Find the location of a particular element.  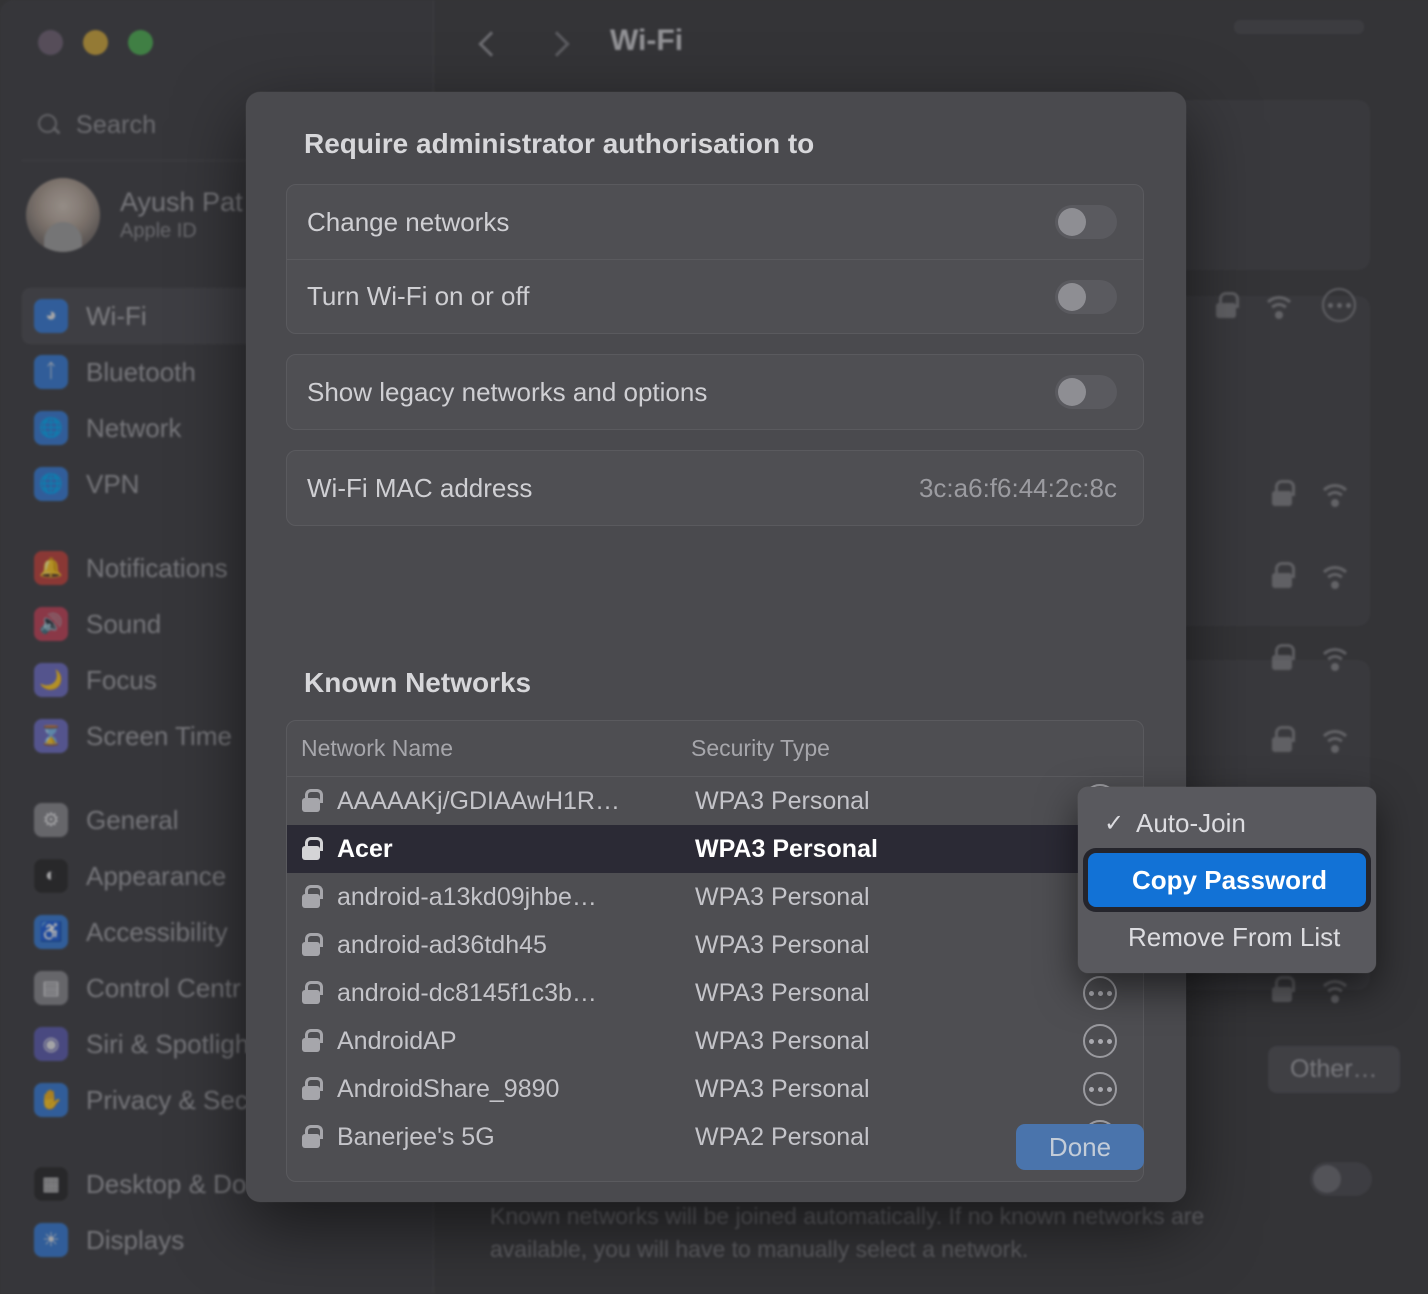

done-button: Done is located at coordinates (1080, 1147).